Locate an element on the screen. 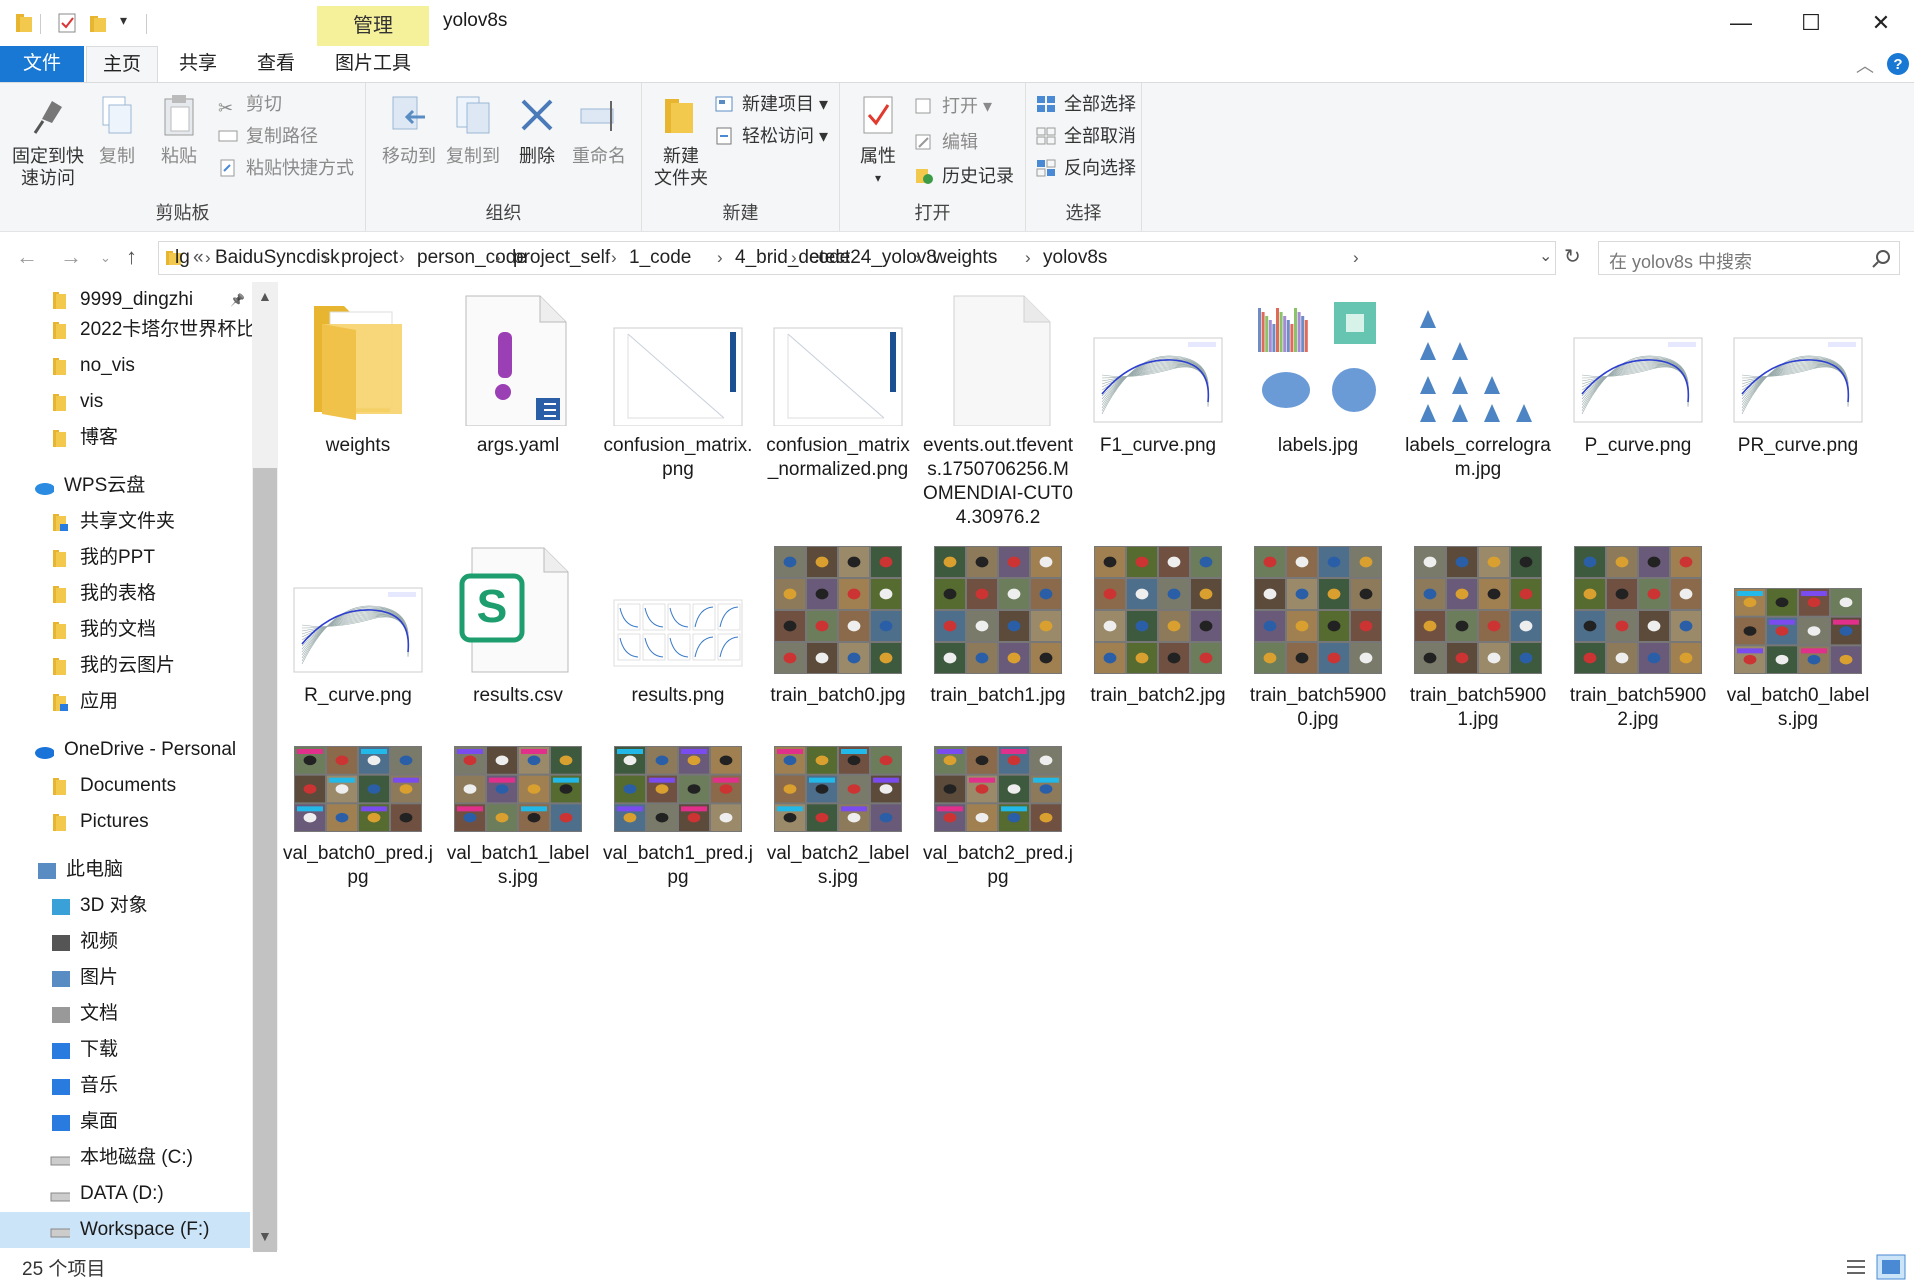 Image resolution: width=1914 pixels, height=1283 pixels. context-tab-manage: 管理 is located at coordinates (373, 26).